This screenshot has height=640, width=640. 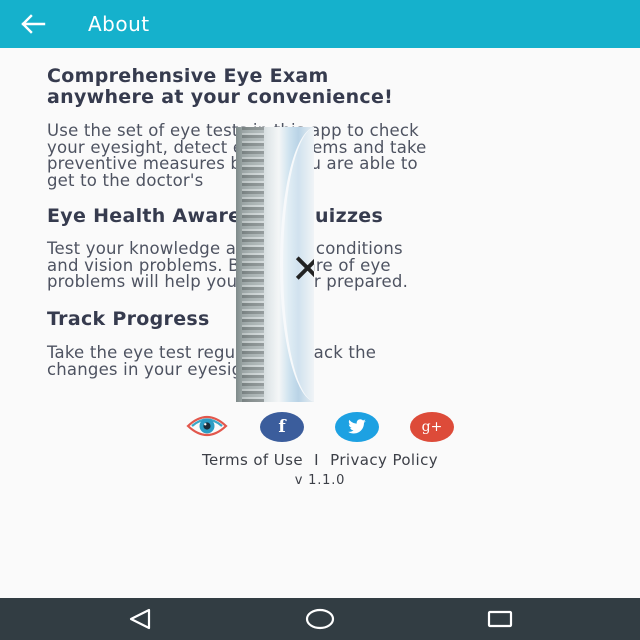 What do you see at coordinates (33, 24) in the screenshot?
I see `arrow-left-icon` at bounding box center [33, 24].